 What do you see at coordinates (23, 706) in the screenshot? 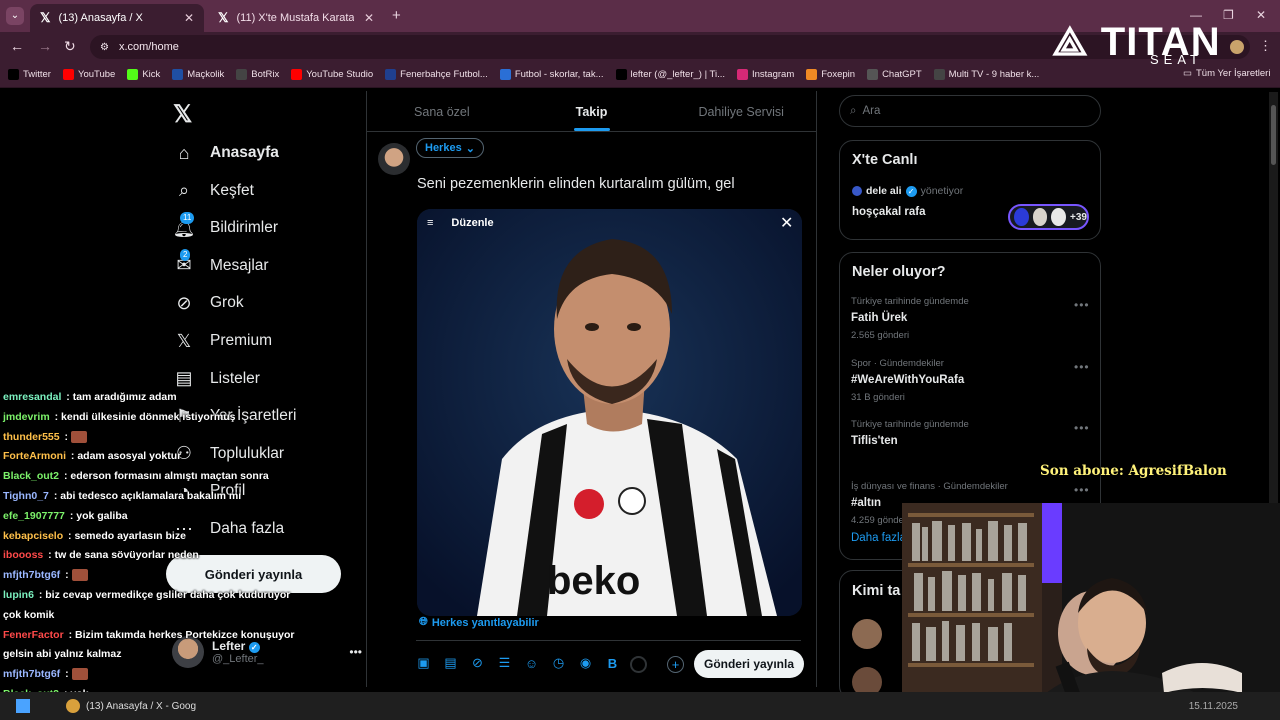
I see `start-icon` at bounding box center [23, 706].